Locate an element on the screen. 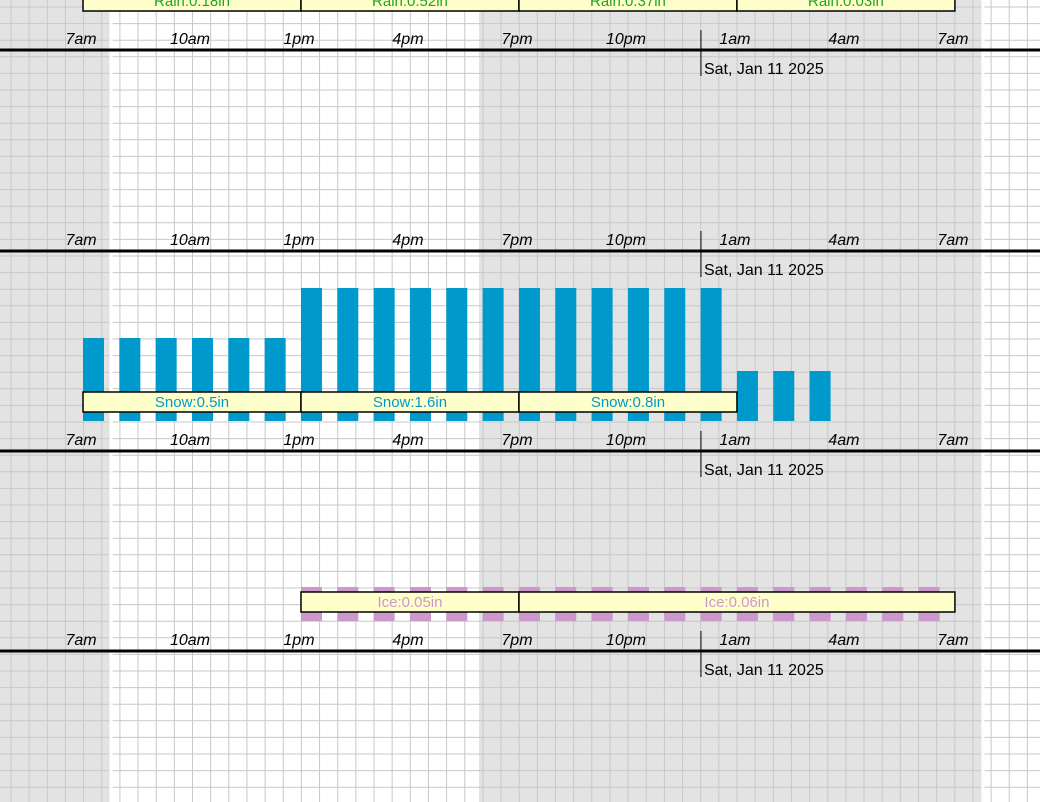 The width and height of the screenshot is (1040, 802). period-label: Rain:0.03in is located at coordinates (846, 5).